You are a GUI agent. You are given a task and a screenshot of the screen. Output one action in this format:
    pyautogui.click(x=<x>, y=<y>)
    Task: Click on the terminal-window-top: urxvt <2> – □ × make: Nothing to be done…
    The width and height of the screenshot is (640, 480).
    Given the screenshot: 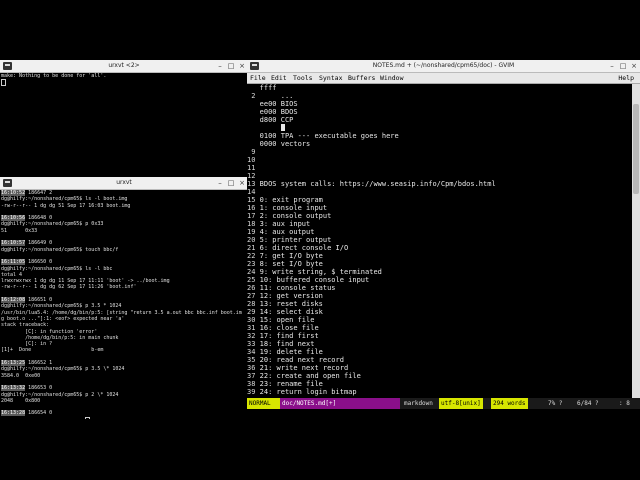 What is the action you would take?
    pyautogui.click(x=124, y=118)
    